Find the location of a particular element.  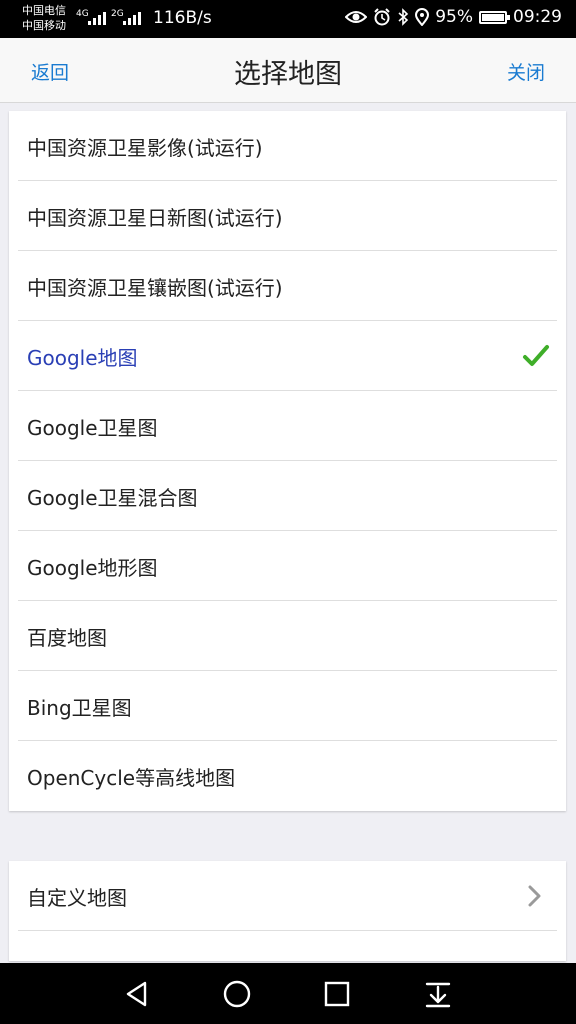

custom-map-item: 自定义地图 is located at coordinates (287, 896).